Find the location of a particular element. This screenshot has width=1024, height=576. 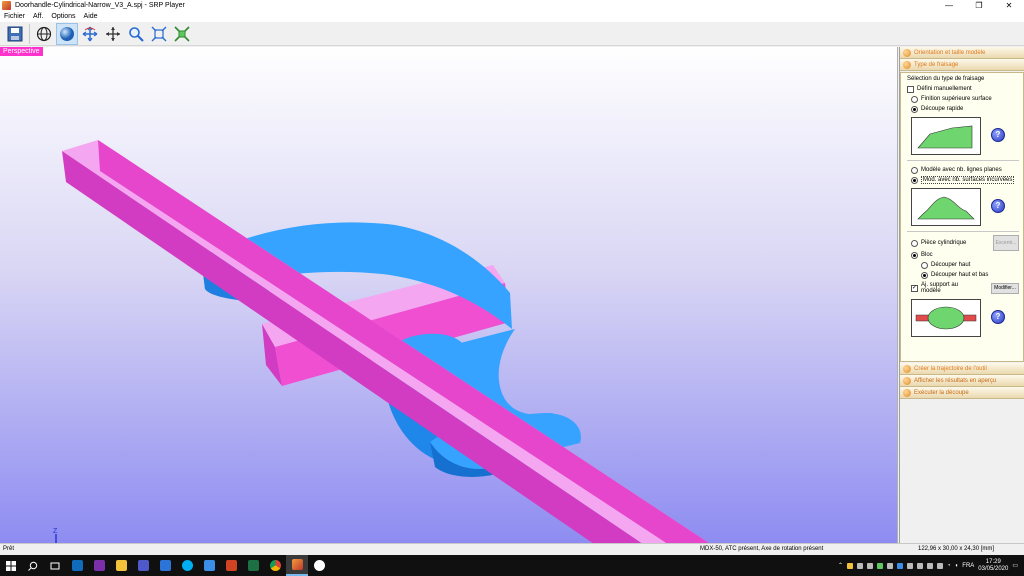

model-curved-preview-row: ? is located at coordinates (963, 205).